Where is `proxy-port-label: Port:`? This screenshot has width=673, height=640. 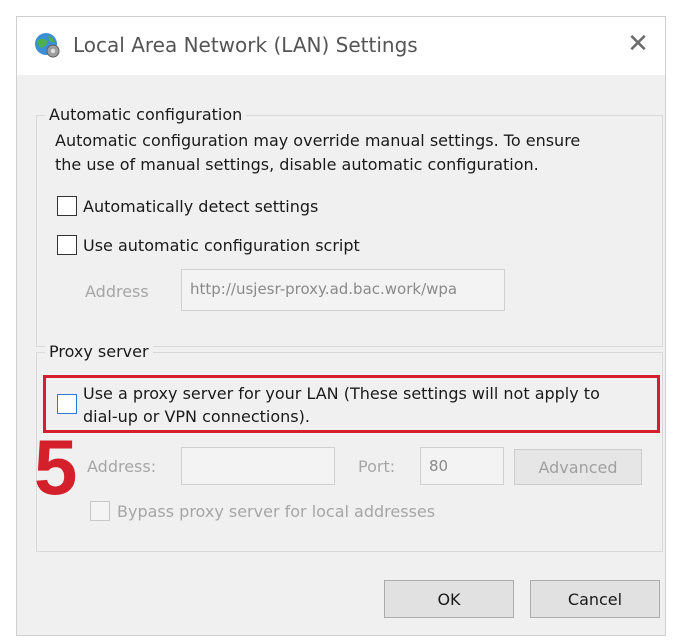
proxy-port-label: Port: is located at coordinates (377, 466).